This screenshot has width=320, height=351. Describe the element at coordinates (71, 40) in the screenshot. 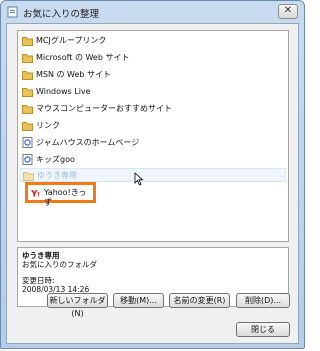

I see `tree-item-label: MCJグループリンク` at that location.